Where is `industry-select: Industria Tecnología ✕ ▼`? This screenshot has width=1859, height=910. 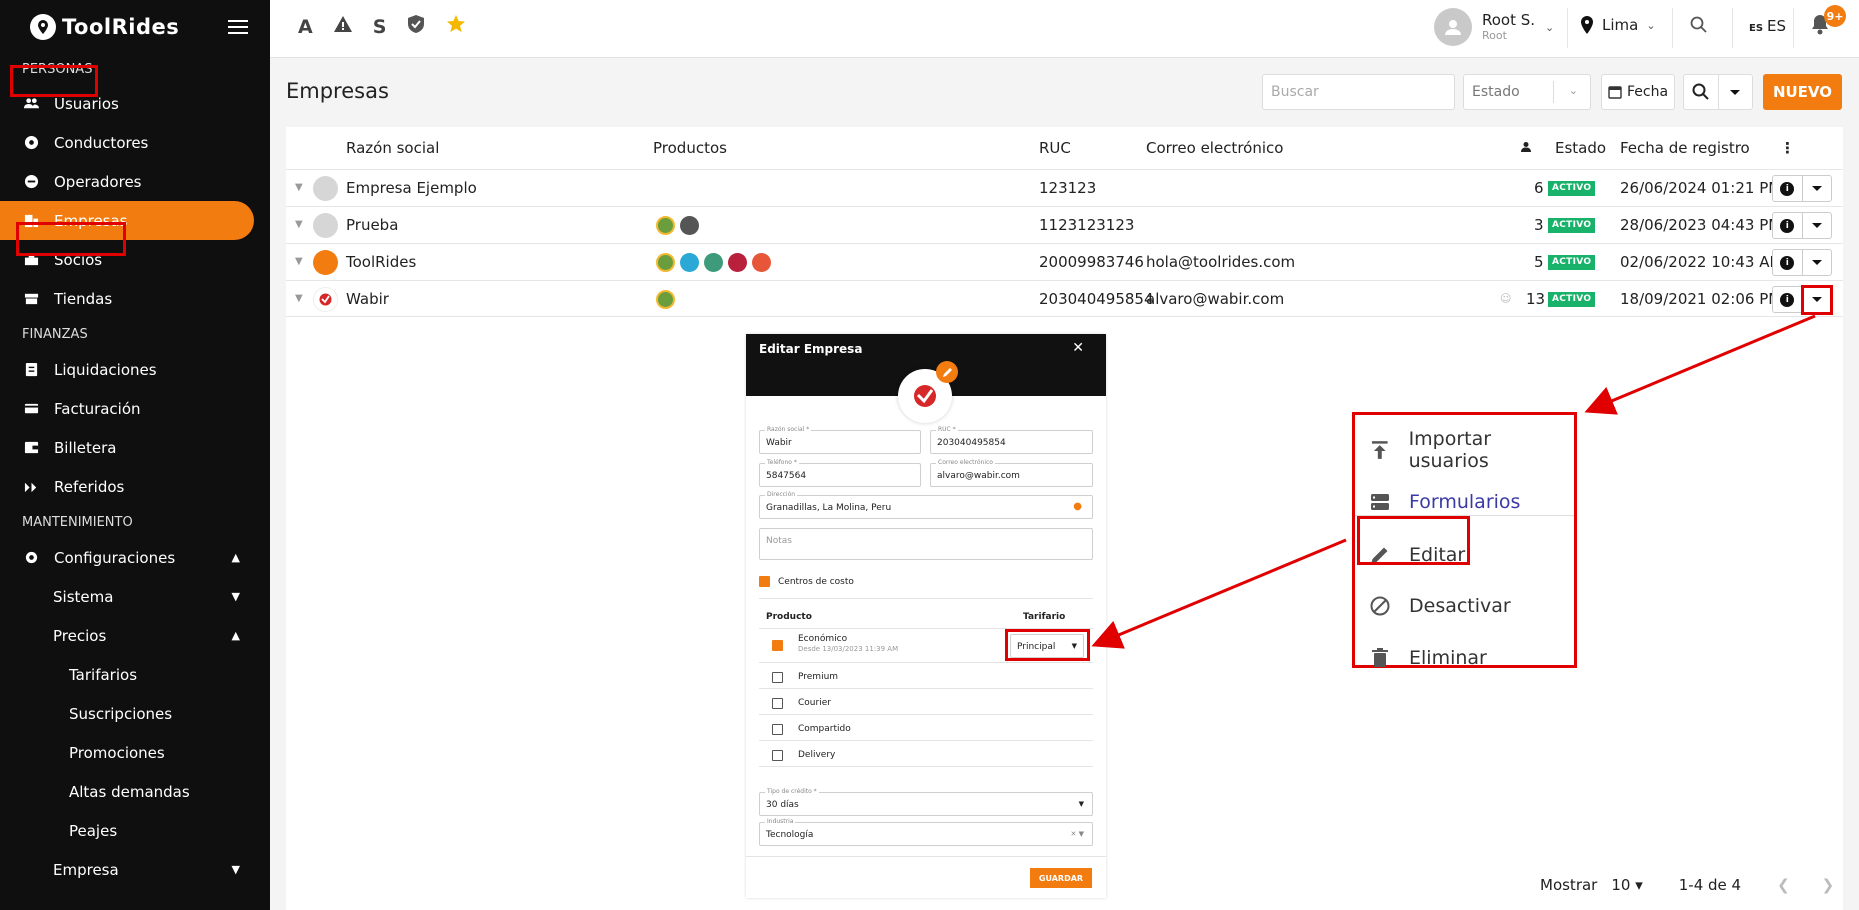 industry-select: Industria Tecnología ✕ ▼ is located at coordinates (926, 832).